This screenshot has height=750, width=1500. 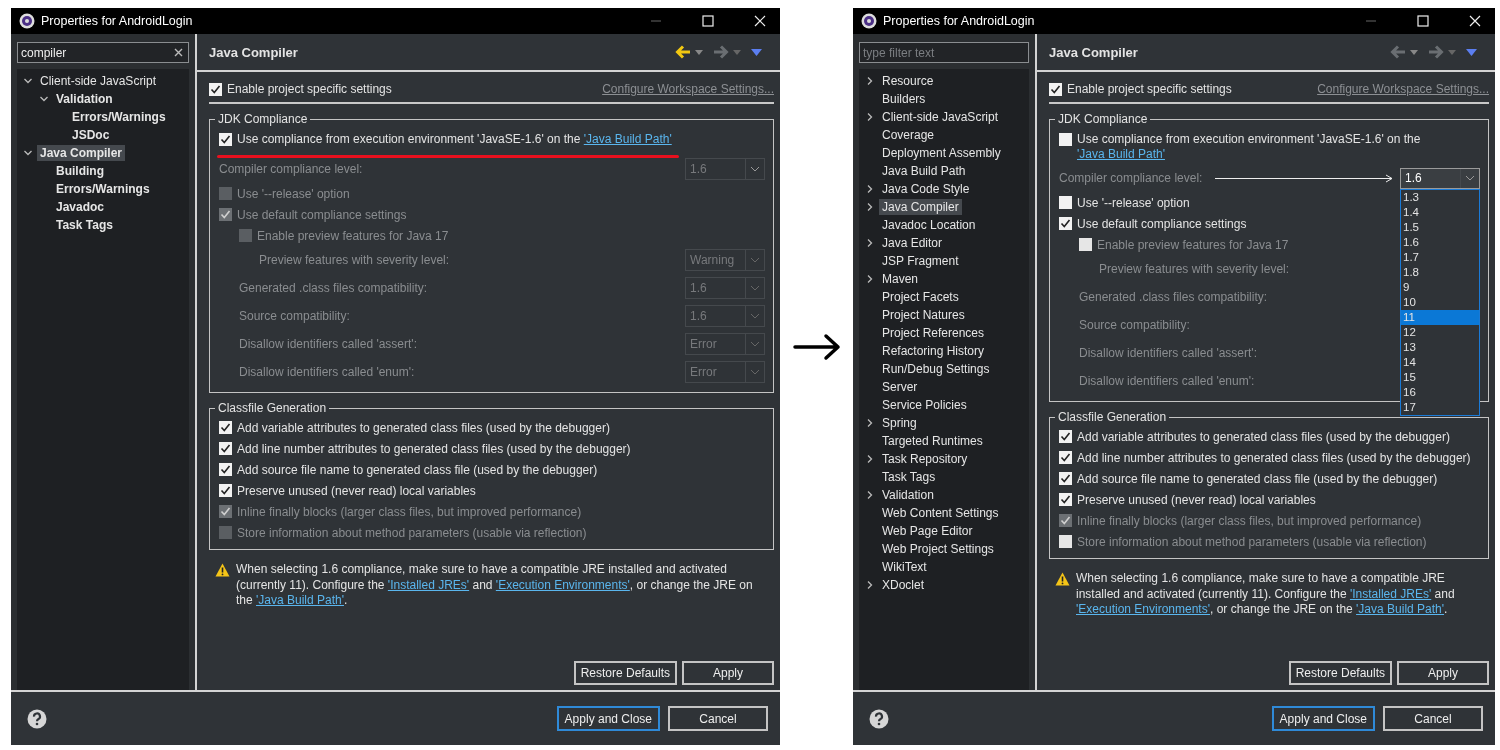 I want to click on tree-item: Spring, so click(x=899, y=423).